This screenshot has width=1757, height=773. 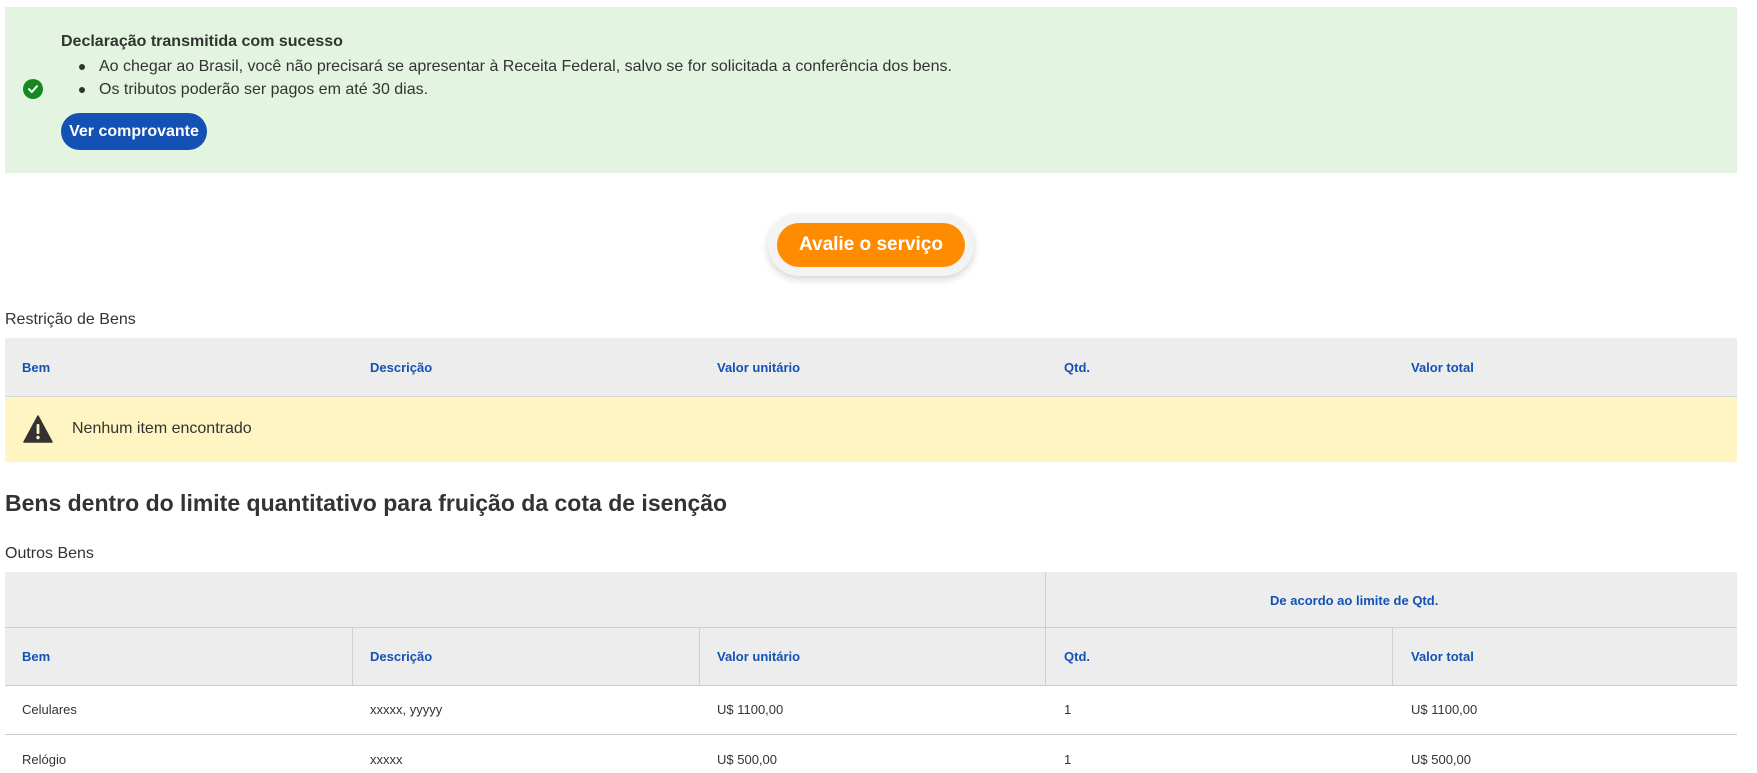 What do you see at coordinates (747, 759) in the screenshot?
I see `cell-valor-unitario: U$ 500,00` at bounding box center [747, 759].